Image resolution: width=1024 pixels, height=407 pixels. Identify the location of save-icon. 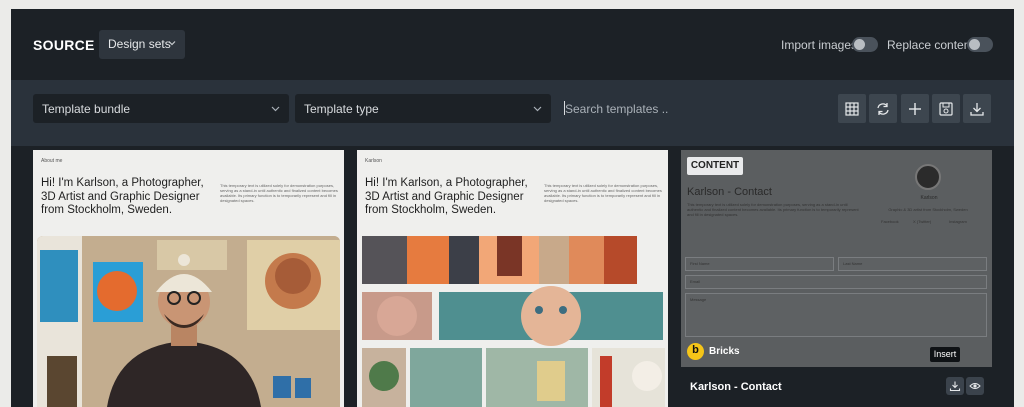
(946, 109).